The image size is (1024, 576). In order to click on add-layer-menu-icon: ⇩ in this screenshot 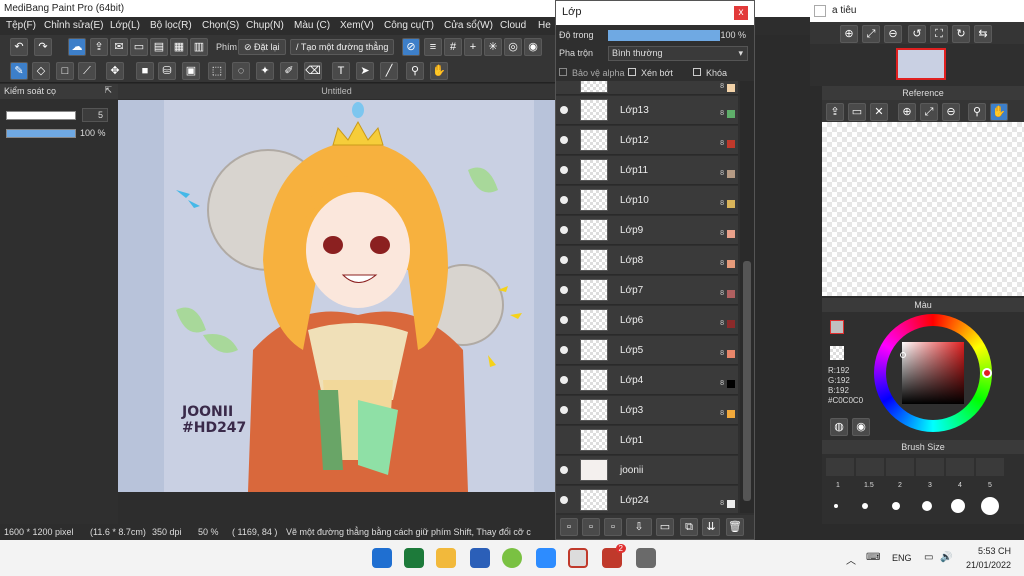, I will do `click(639, 527)`.